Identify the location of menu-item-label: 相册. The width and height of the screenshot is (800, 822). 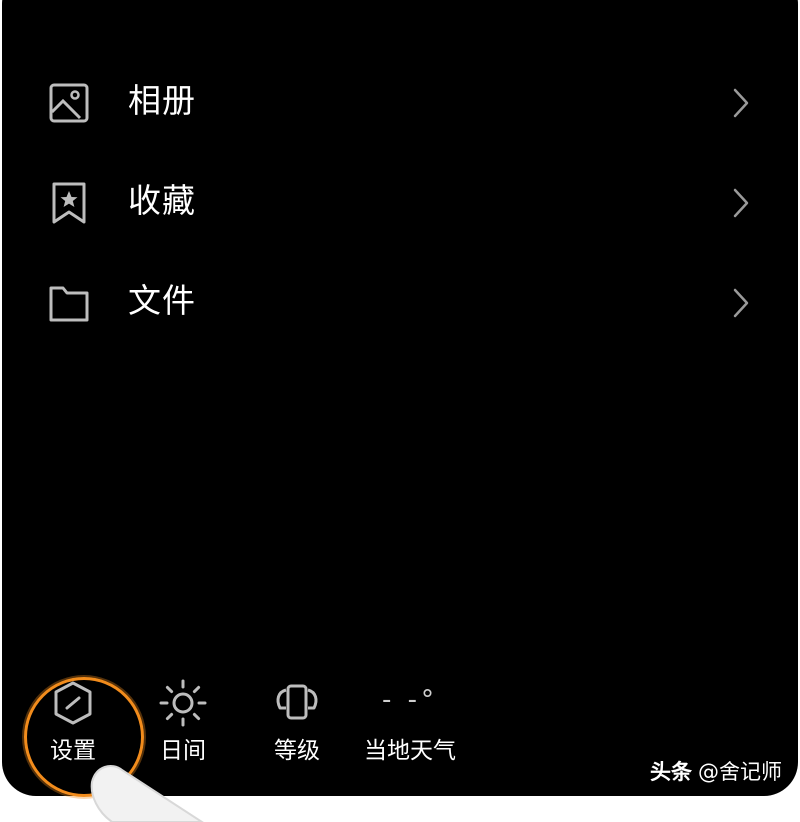
(162, 100).